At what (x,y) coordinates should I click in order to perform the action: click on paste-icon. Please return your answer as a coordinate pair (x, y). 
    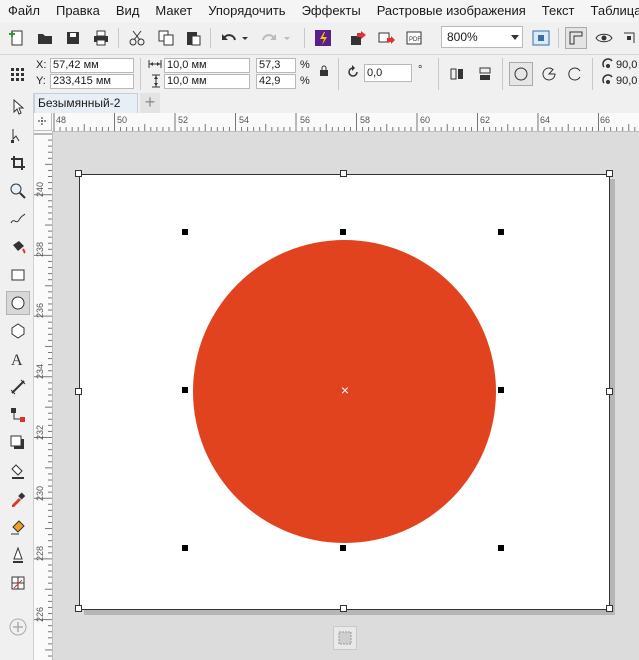
    Looking at the image, I should click on (193, 38).